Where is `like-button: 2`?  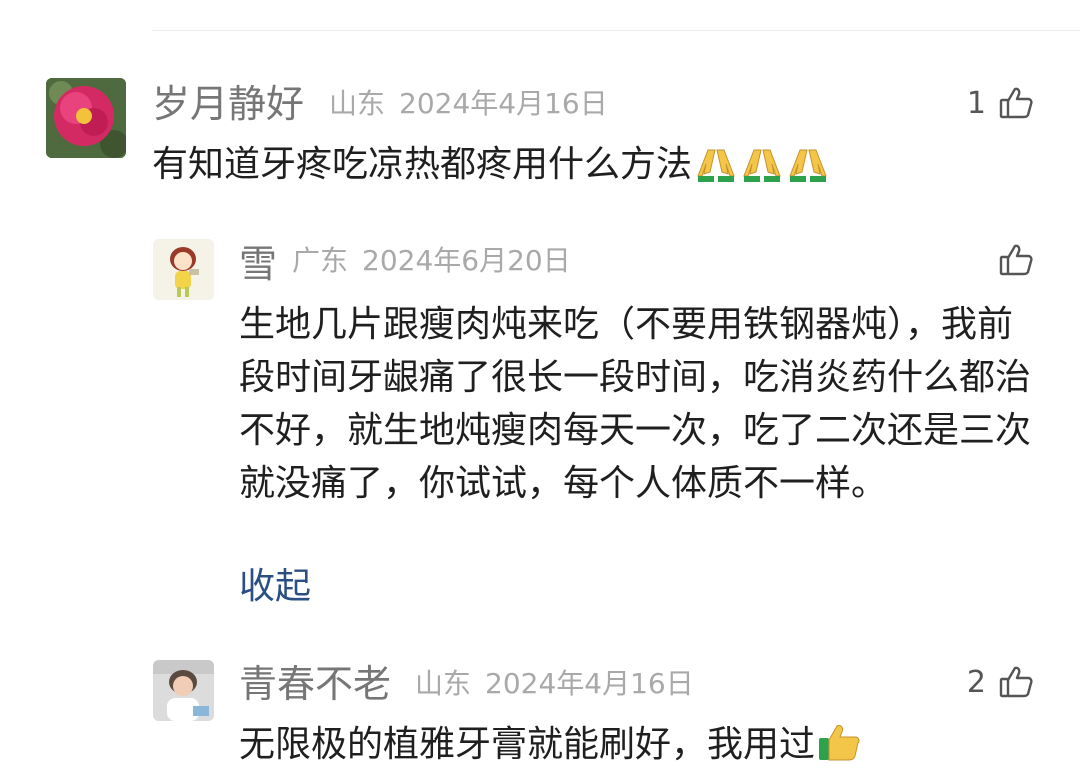 like-button: 2 is located at coordinates (1000, 682).